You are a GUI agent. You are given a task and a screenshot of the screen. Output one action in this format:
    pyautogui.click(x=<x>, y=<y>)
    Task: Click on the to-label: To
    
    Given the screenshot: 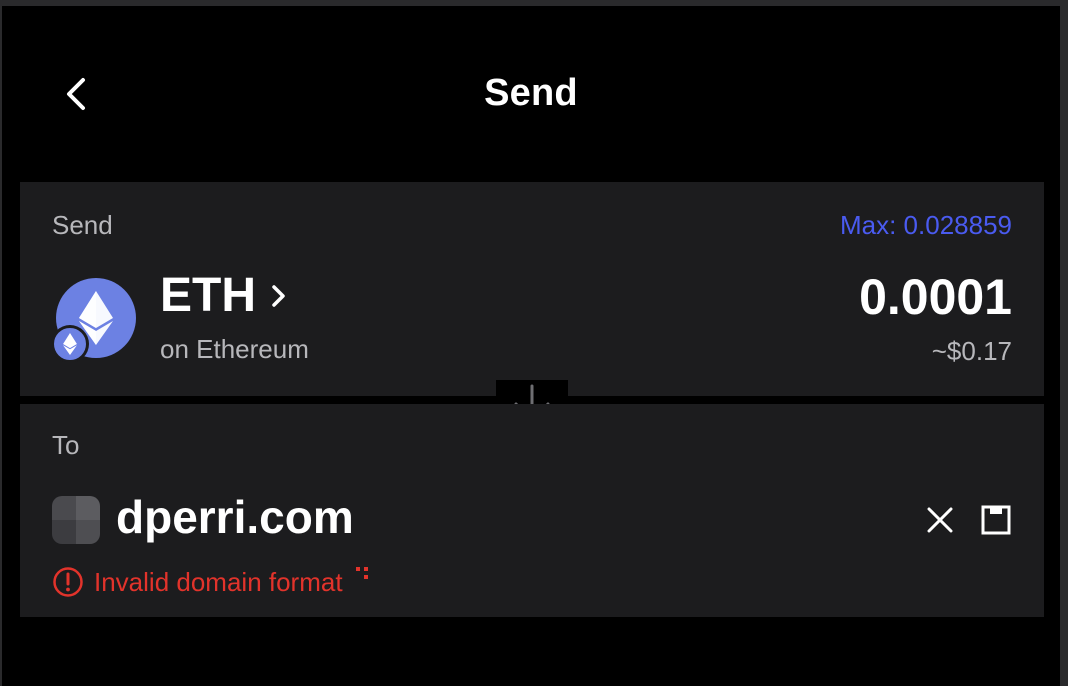 What is the action you would take?
    pyautogui.click(x=66, y=445)
    